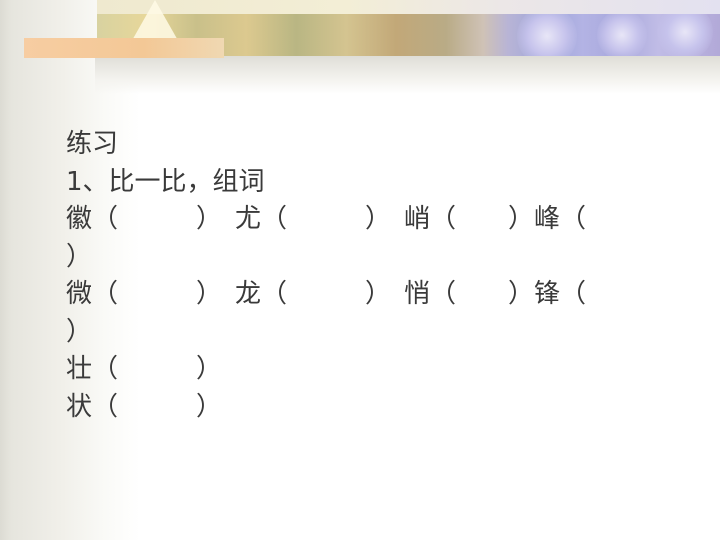 This screenshot has height=540, width=720. What do you see at coordinates (92, 144) in the screenshot?
I see `exercise-heading: 练习` at bounding box center [92, 144].